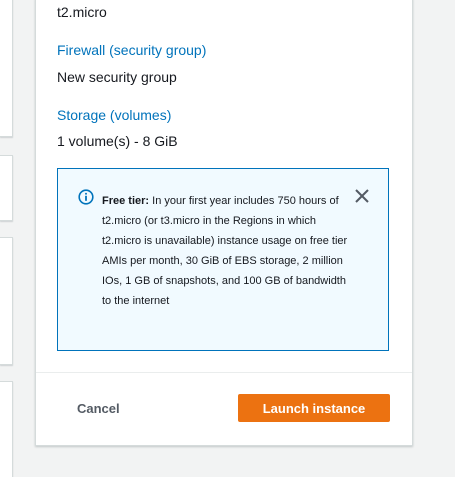  What do you see at coordinates (82, 12) in the screenshot?
I see `instance-type-value: t2.micro` at bounding box center [82, 12].